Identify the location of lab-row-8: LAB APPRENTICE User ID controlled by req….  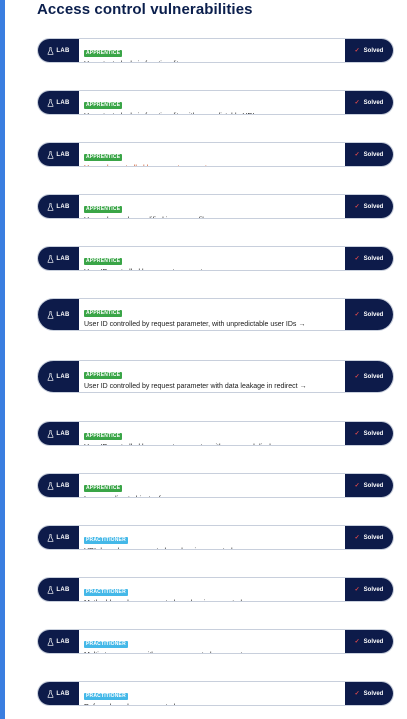
(215, 433).